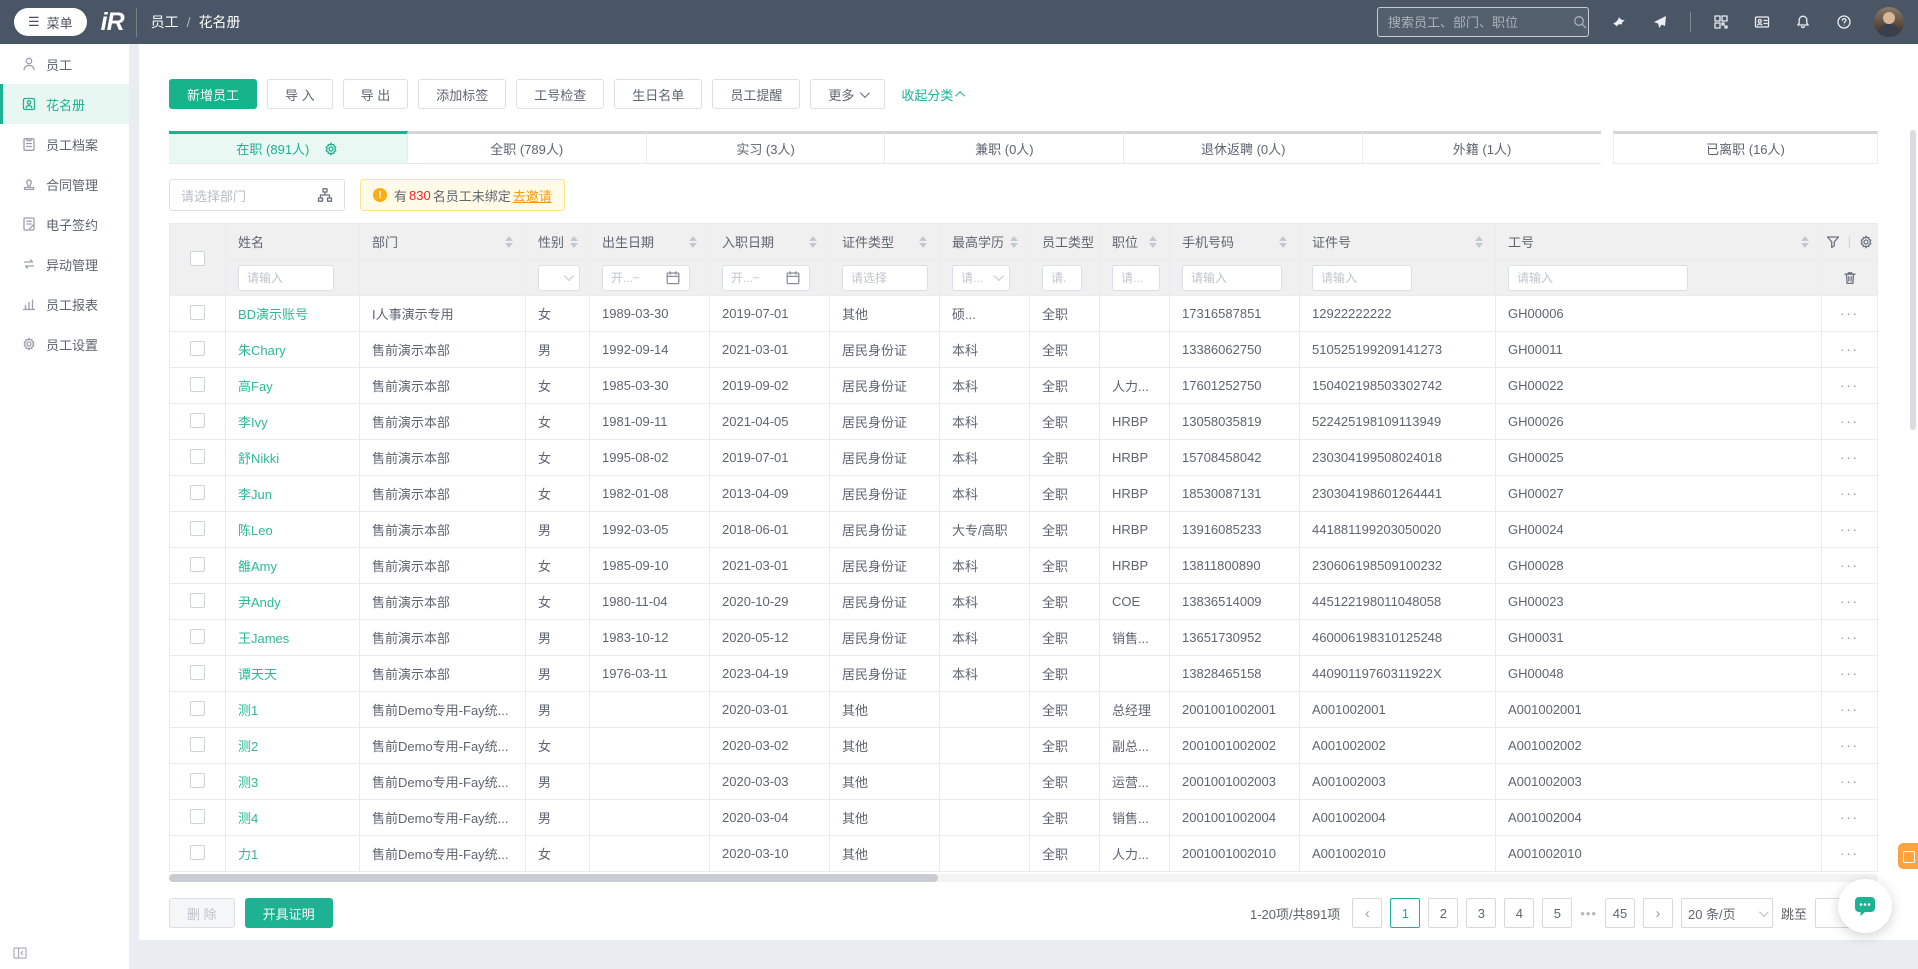  What do you see at coordinates (658, 94) in the screenshot?
I see `toolbar-button: 生日名单` at bounding box center [658, 94].